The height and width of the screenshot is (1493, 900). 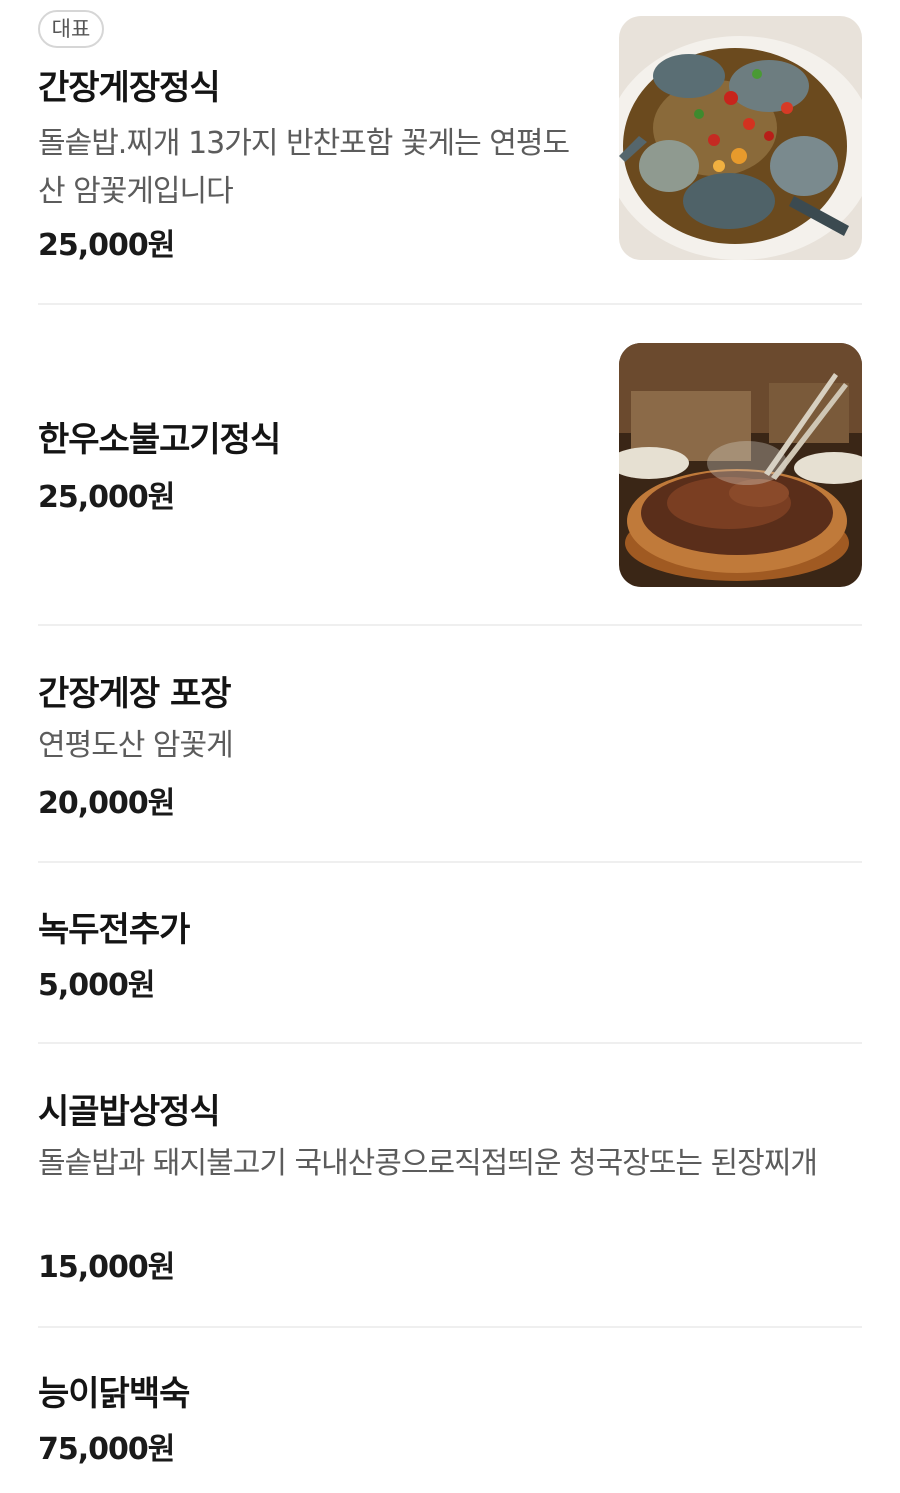 What do you see at coordinates (106, 803) in the screenshot?
I see `menu-item-price: 20,000원` at bounding box center [106, 803].